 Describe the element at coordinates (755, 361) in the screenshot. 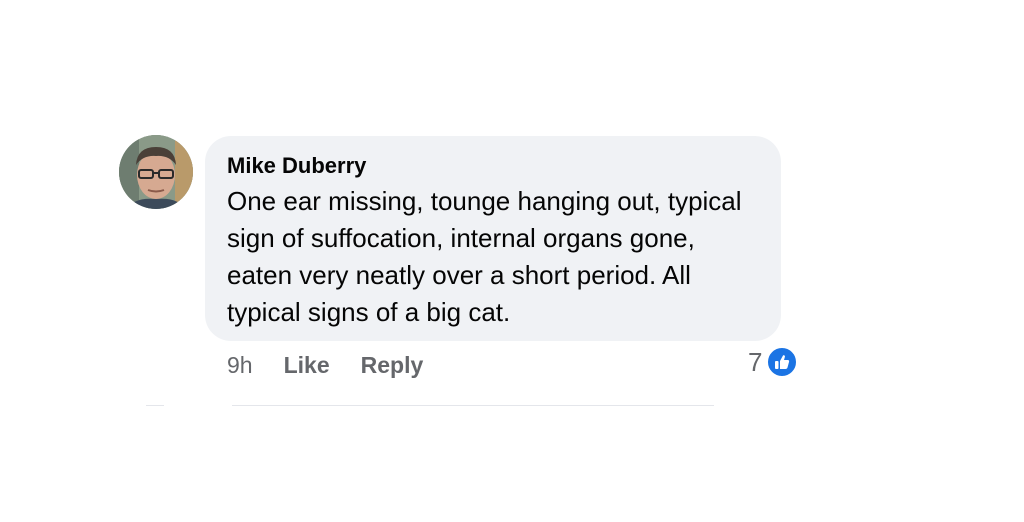

I see `reaction-count: 7` at that location.